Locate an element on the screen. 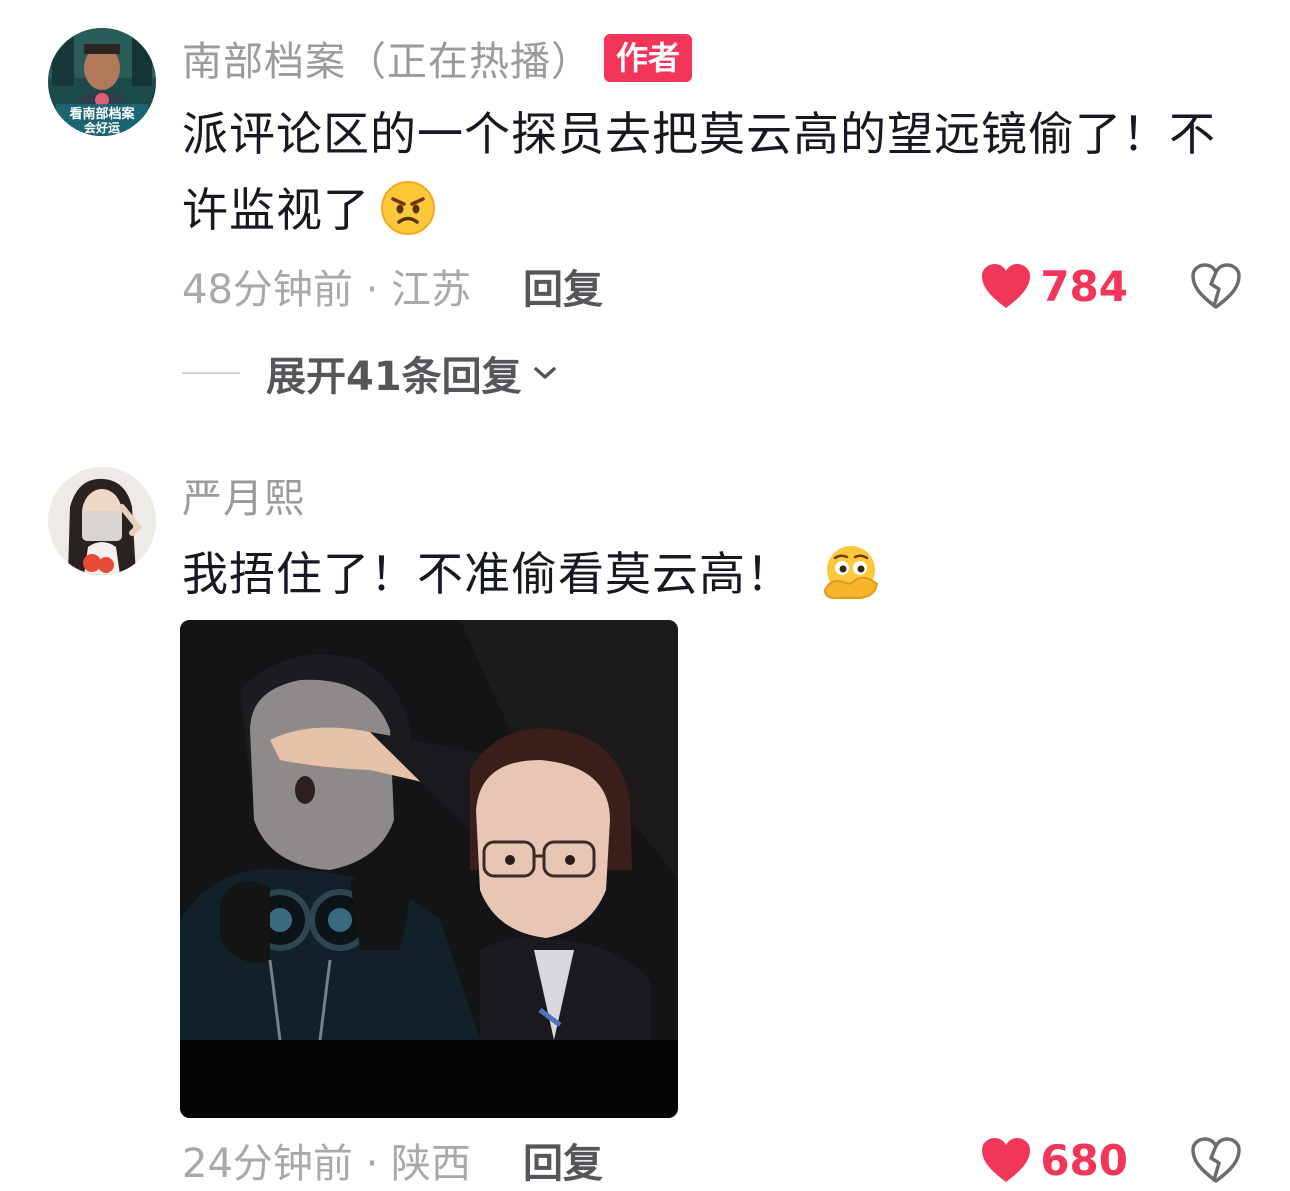 The width and height of the screenshot is (1290, 1191). comment-text-content: 我捂住了！不准偷看莫云高！ is located at coordinates (487, 574).